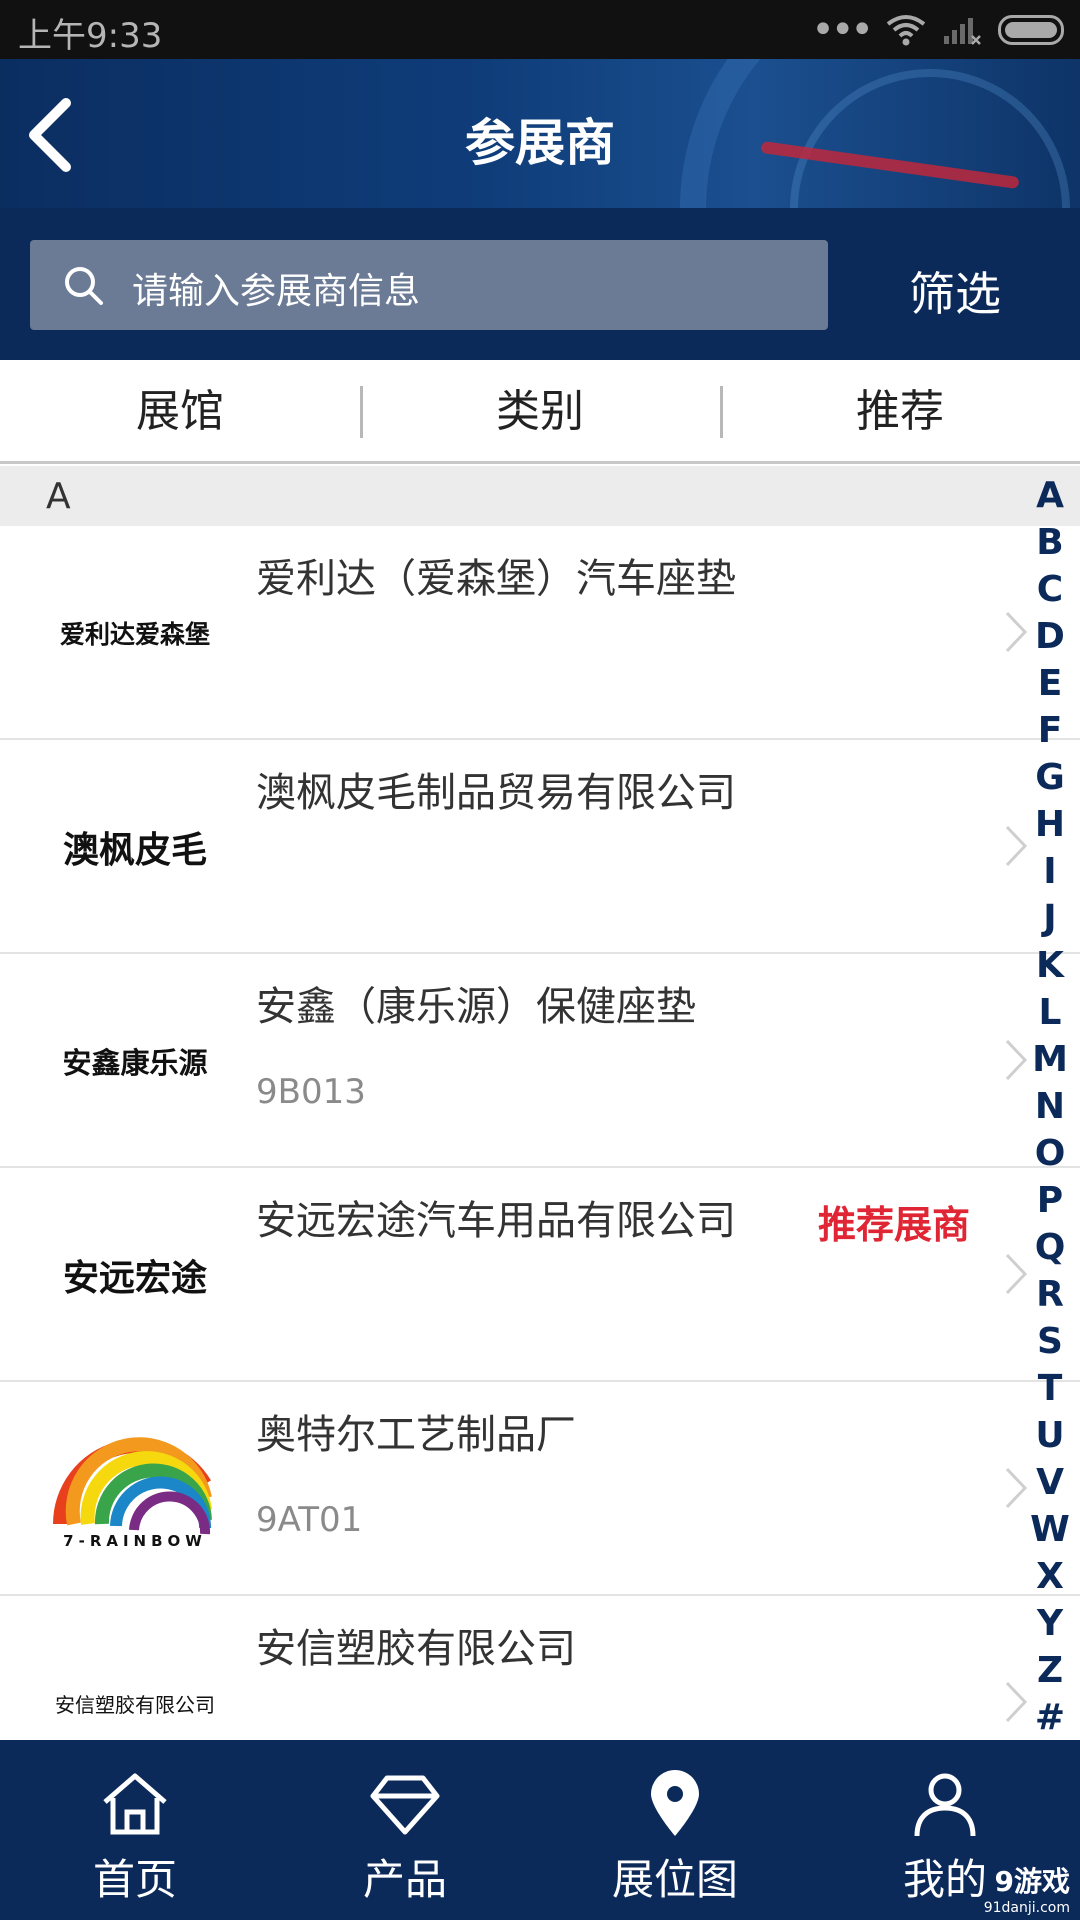 The image size is (1080, 1920). I want to click on nav-home: 首页, so click(135, 1830).